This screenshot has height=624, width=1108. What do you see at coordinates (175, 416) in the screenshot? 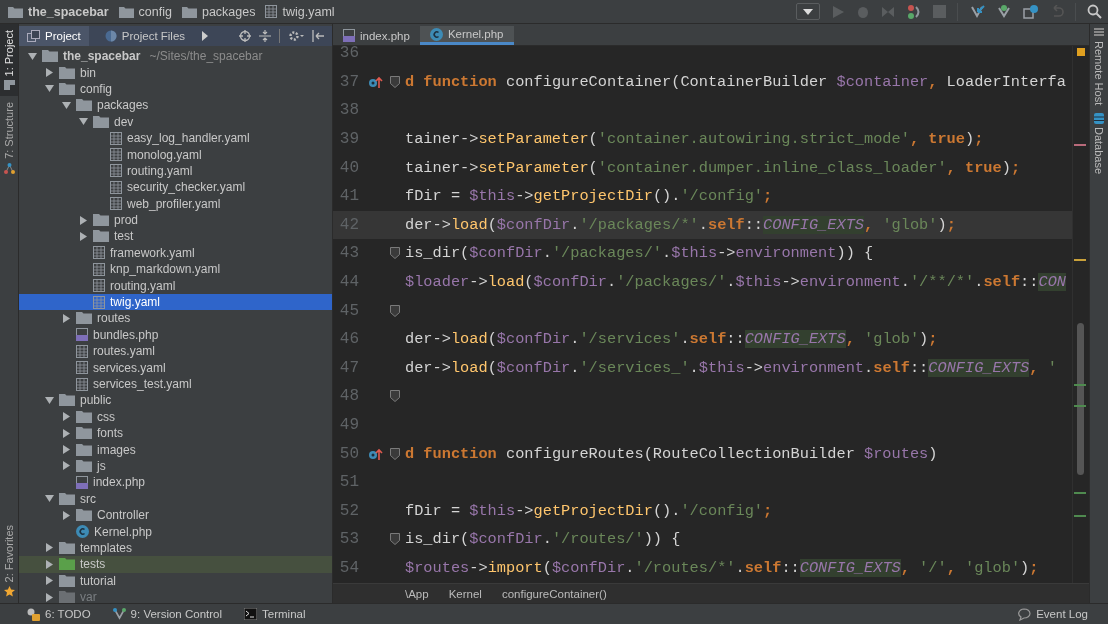
I see `tree-row: css` at bounding box center [175, 416].